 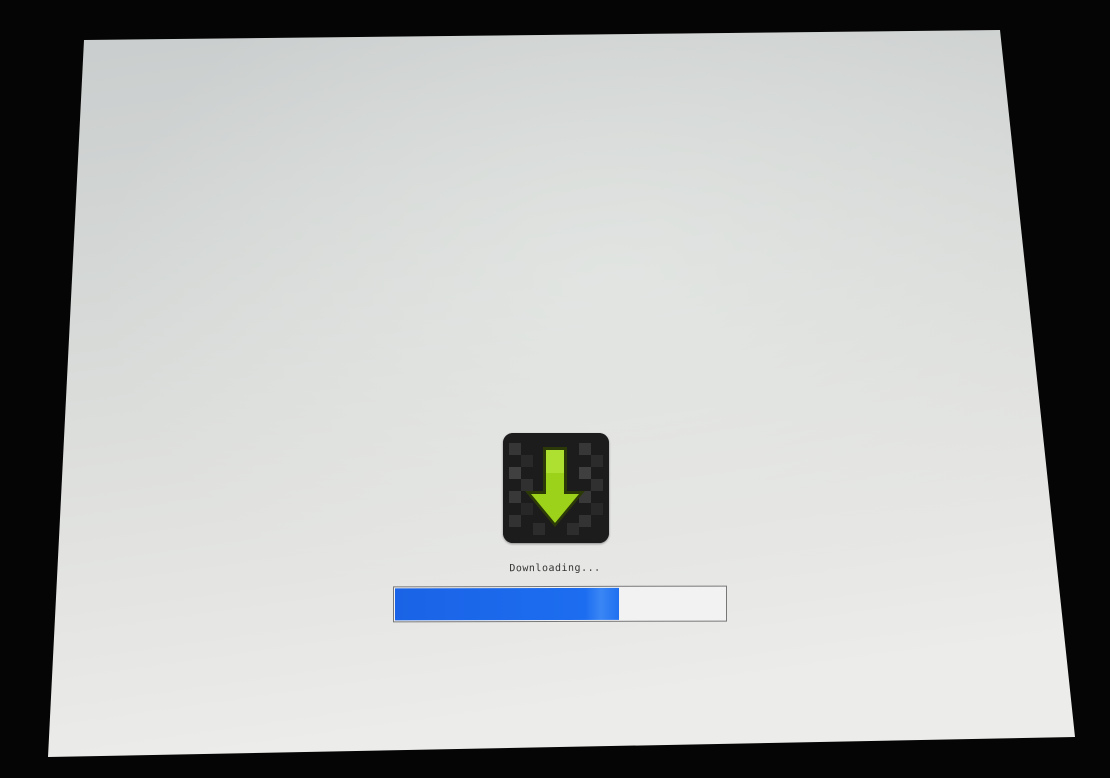 I want to click on download-arrow-icon, so click(x=556, y=488).